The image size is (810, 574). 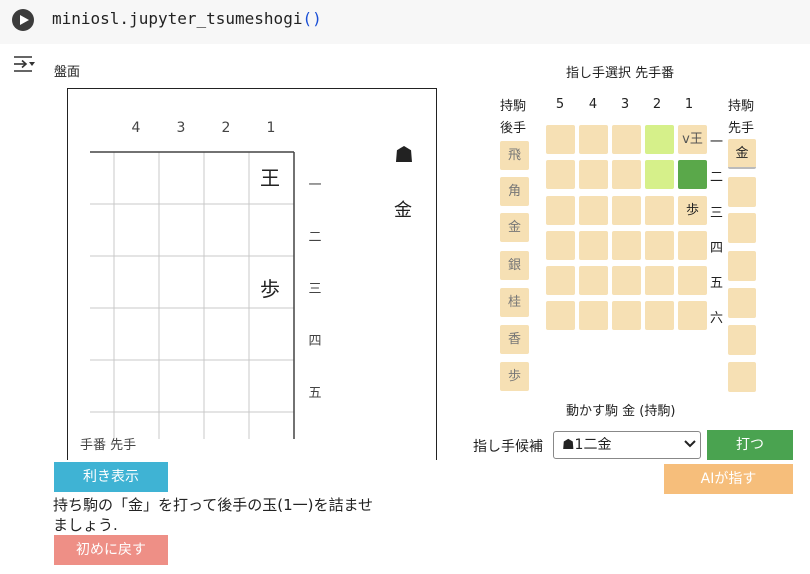 I want to click on moving-piece-label: 動かす駒 金 (持駒), so click(x=621, y=411).